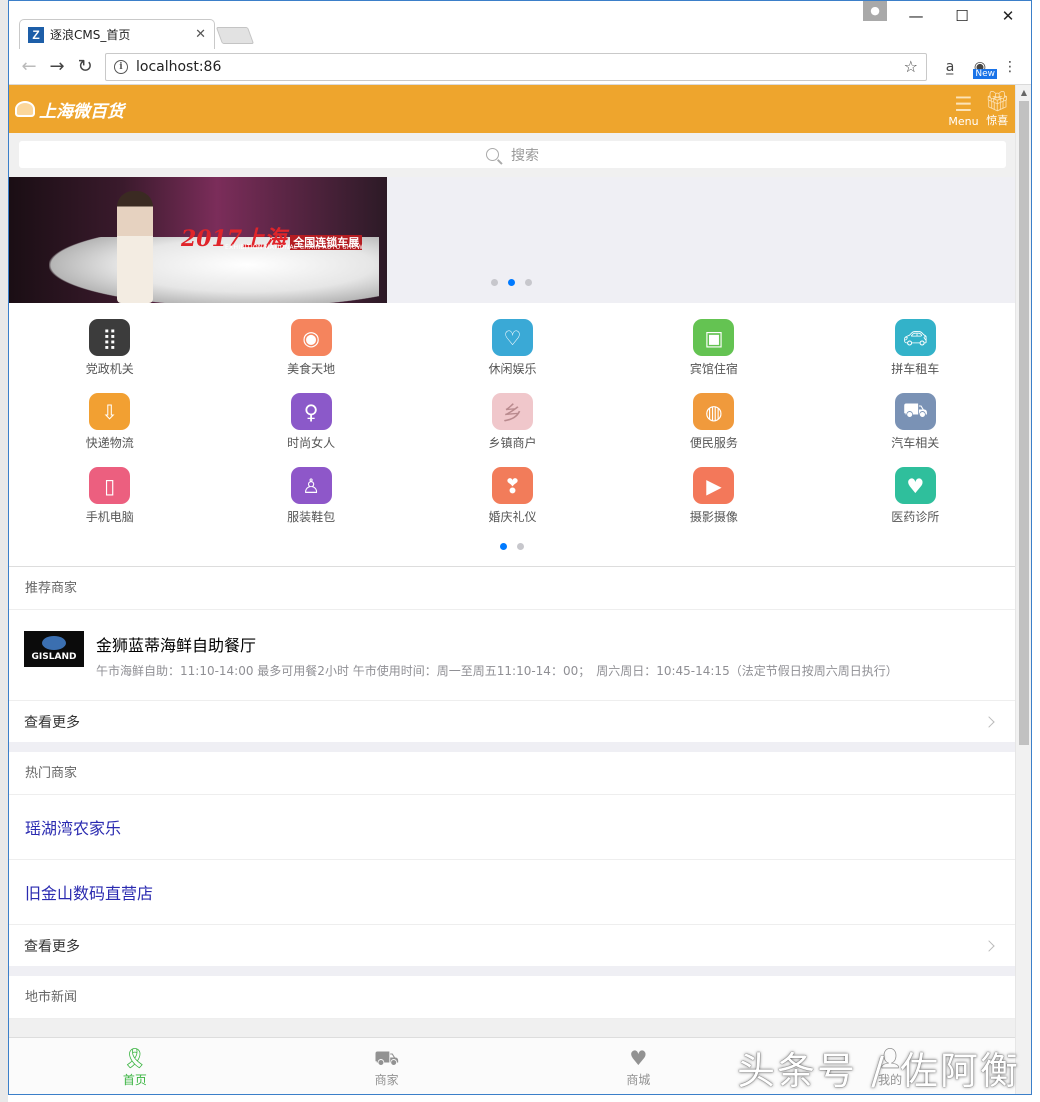 This screenshot has height=1102, width=1040. Describe the element at coordinates (963, 121) in the screenshot. I see `menu-label: Menu` at that location.